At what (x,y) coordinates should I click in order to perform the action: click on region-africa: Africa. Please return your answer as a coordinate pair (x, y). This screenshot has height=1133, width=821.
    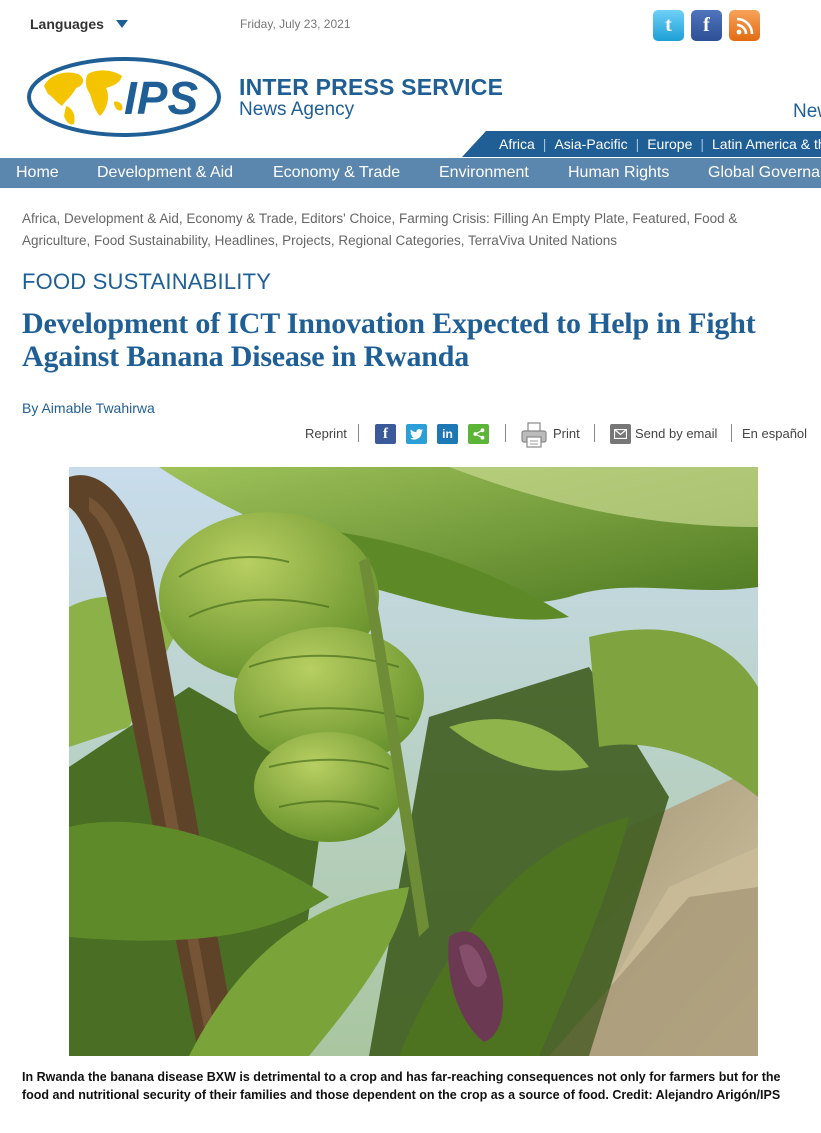
    Looking at the image, I should click on (517, 144).